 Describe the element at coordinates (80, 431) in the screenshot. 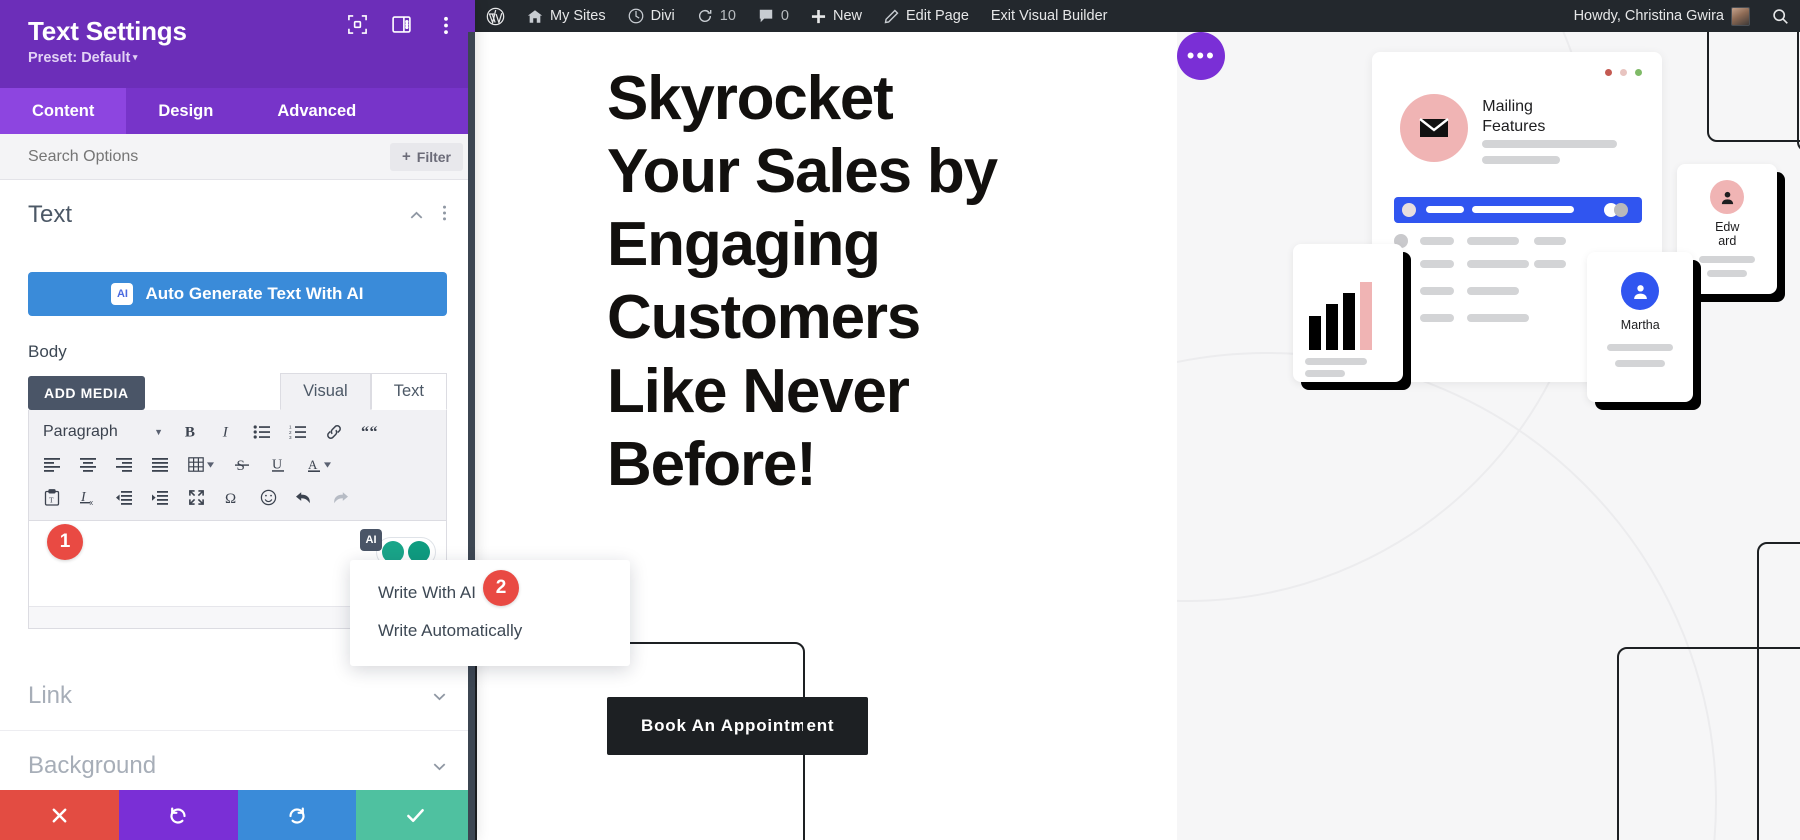

I see `format-select-value: Paragraph` at that location.